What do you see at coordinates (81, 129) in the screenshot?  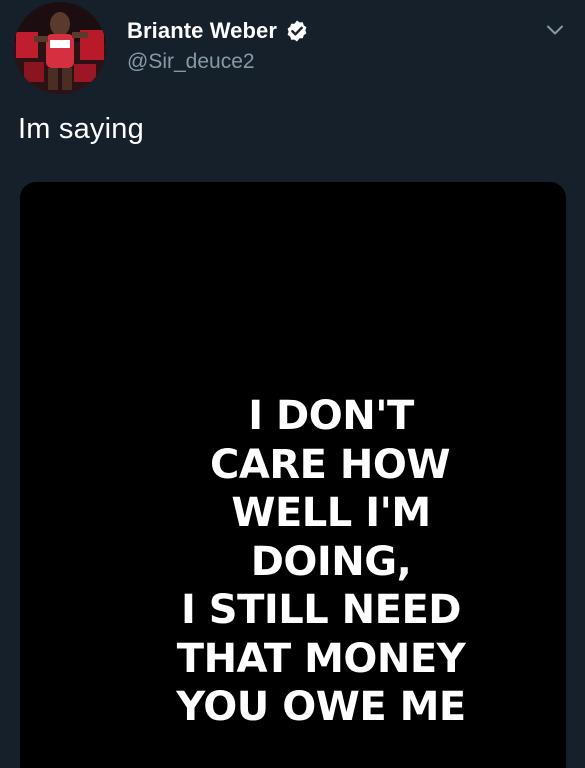 I see `tweet-text: Im saying` at bounding box center [81, 129].